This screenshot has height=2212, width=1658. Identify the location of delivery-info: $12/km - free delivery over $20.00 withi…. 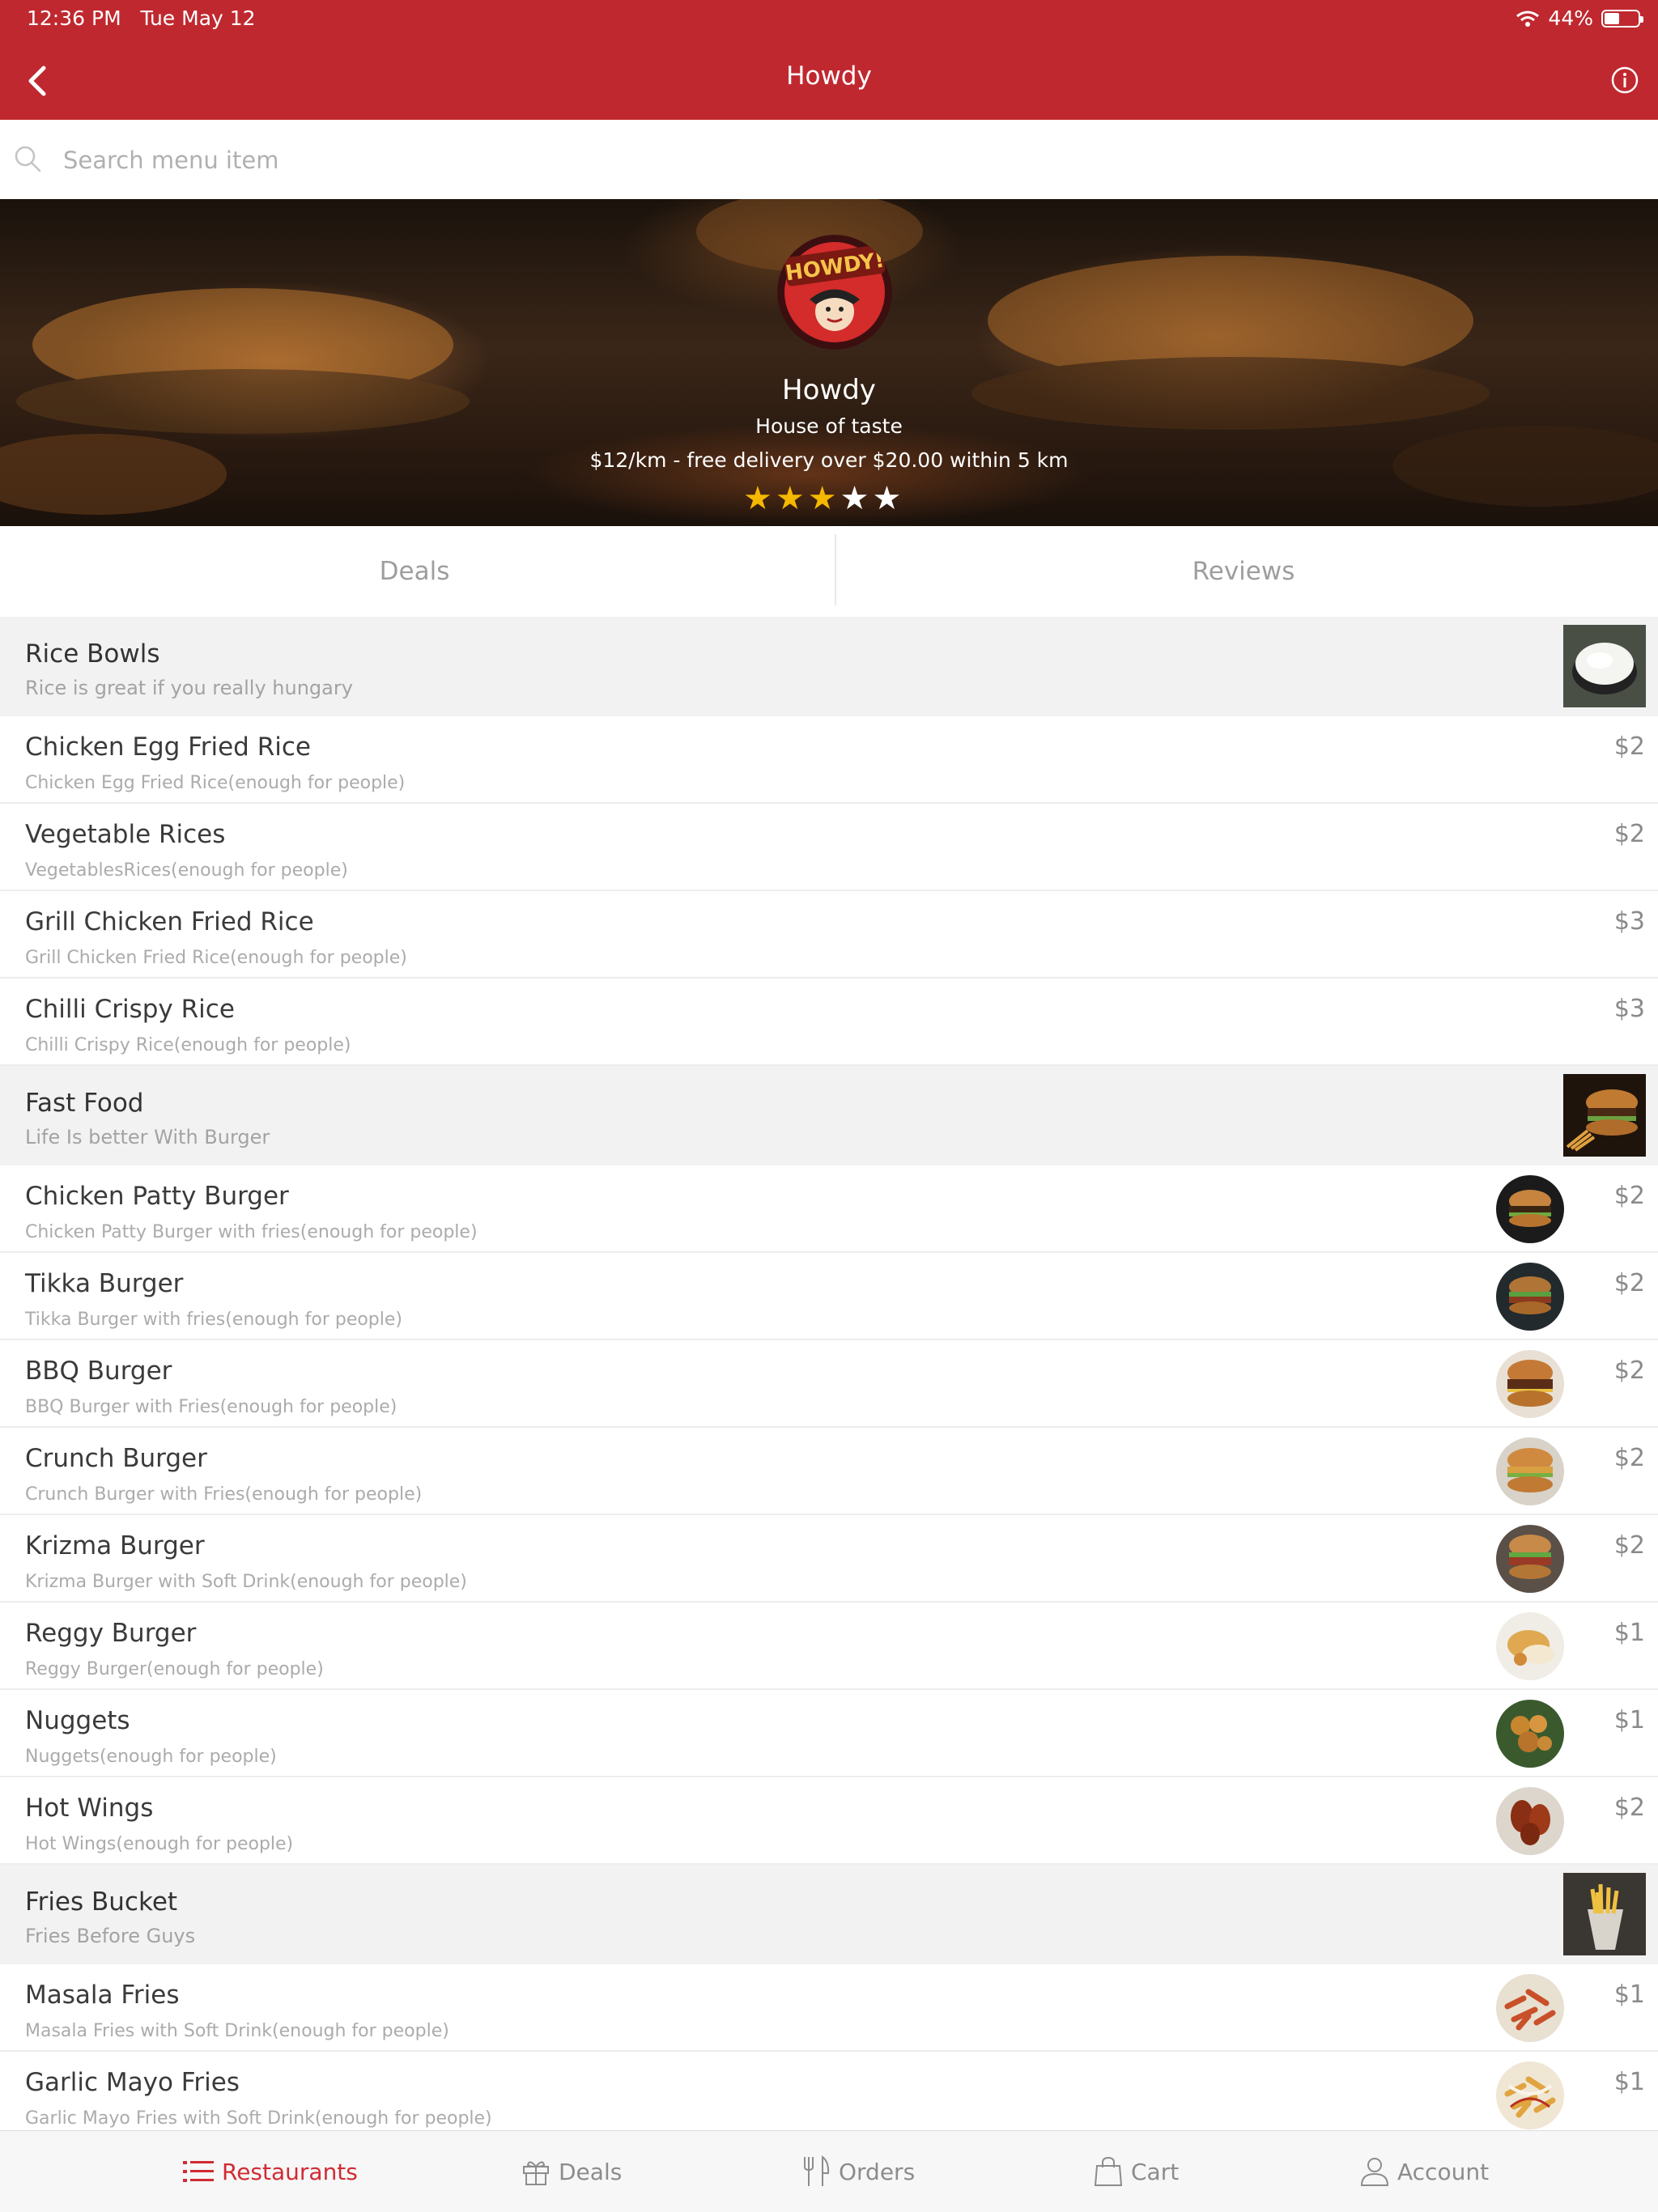
(829, 460).